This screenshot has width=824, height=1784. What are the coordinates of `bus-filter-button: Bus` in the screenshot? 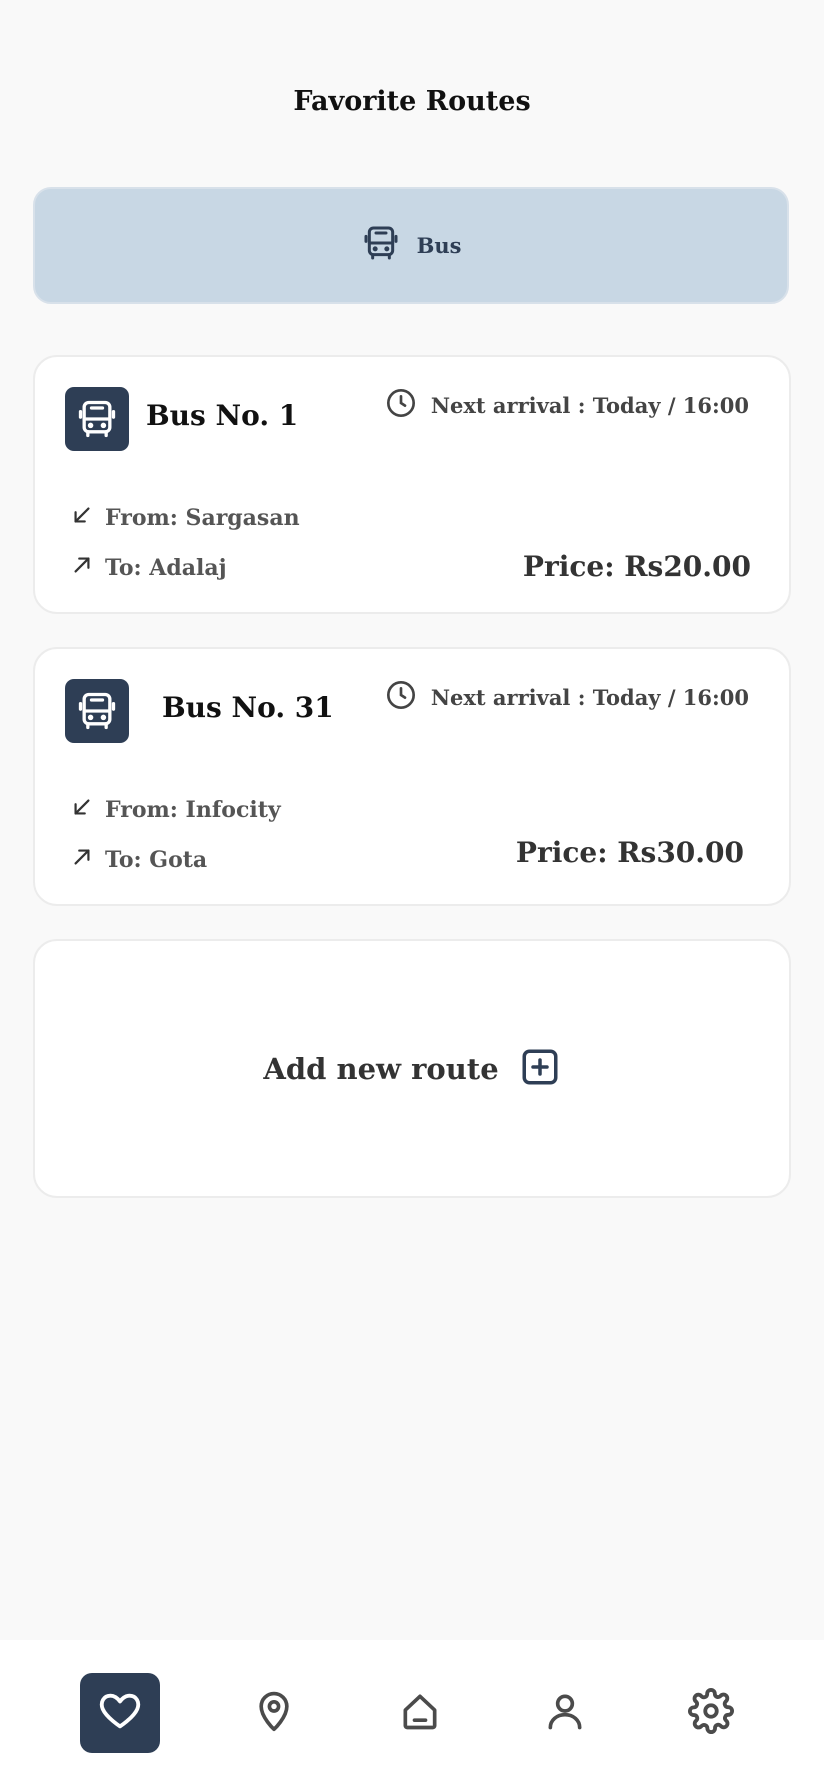 It's located at (411, 245).